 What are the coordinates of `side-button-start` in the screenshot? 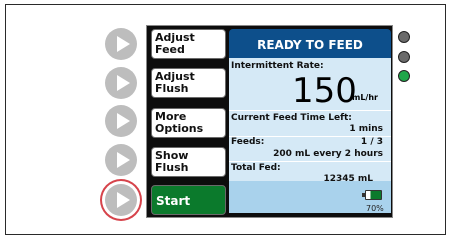 It's located at (121, 200).